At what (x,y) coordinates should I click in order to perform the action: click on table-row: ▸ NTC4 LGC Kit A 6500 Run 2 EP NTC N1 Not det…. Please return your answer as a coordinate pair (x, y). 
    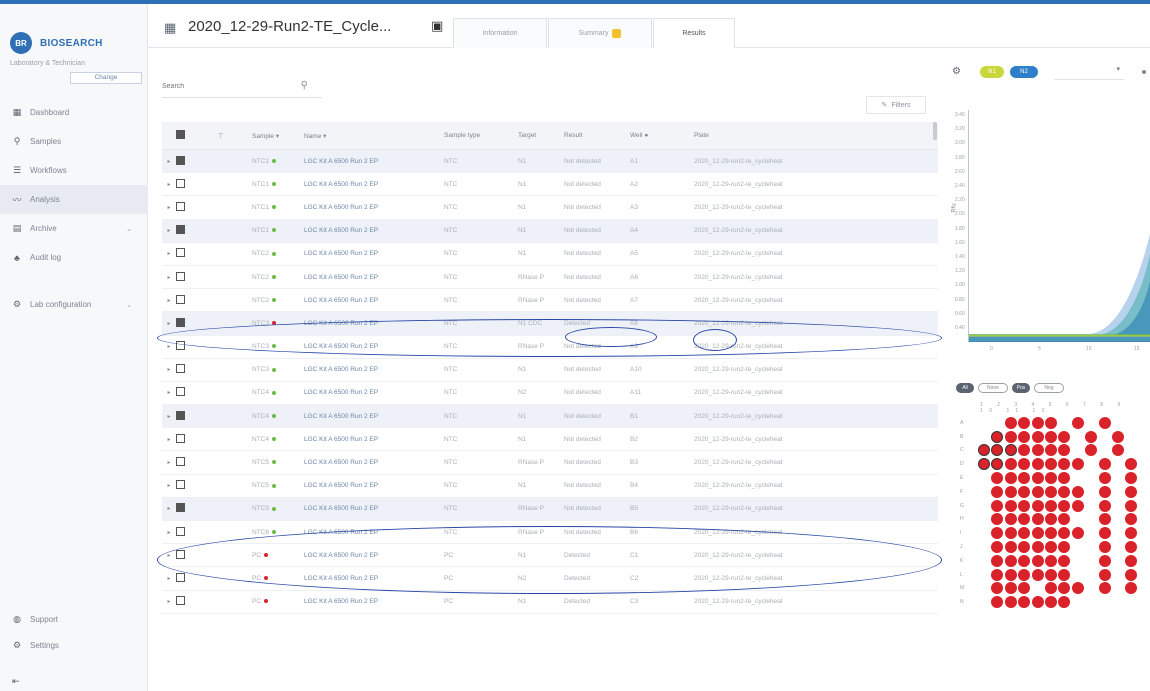
    Looking at the image, I should click on (550, 417).